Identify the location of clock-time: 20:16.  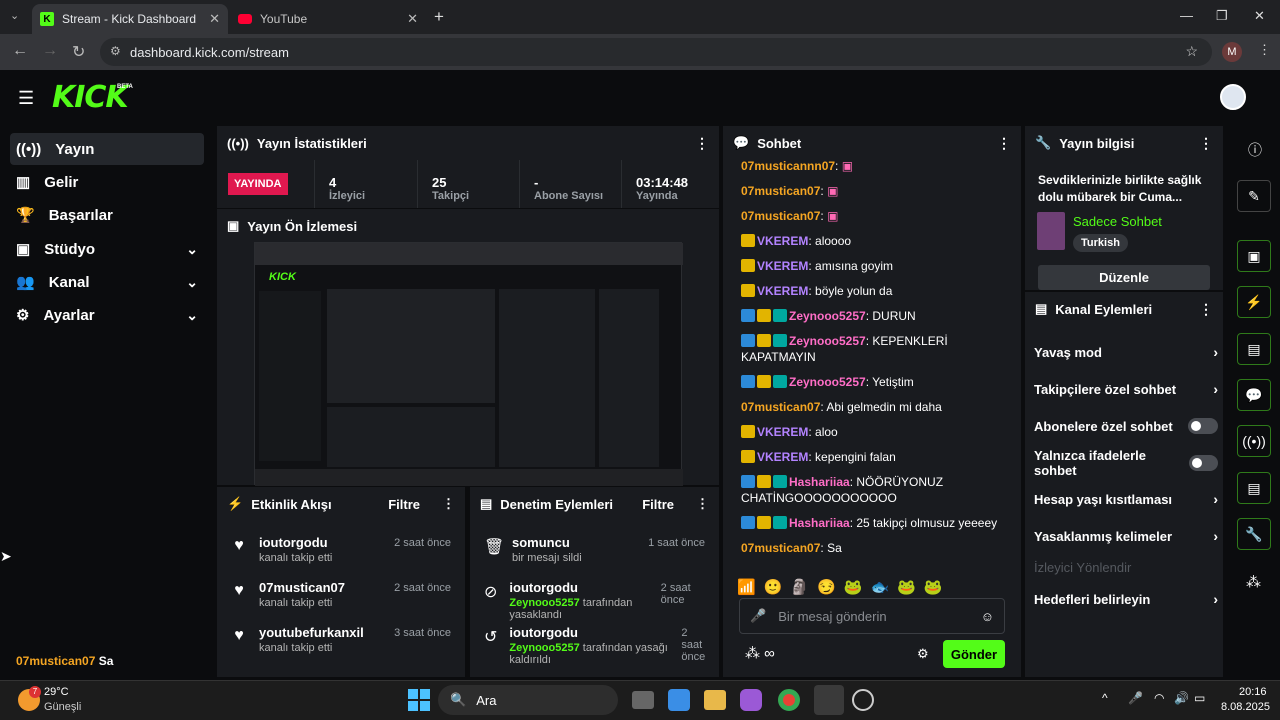
(1253, 692).